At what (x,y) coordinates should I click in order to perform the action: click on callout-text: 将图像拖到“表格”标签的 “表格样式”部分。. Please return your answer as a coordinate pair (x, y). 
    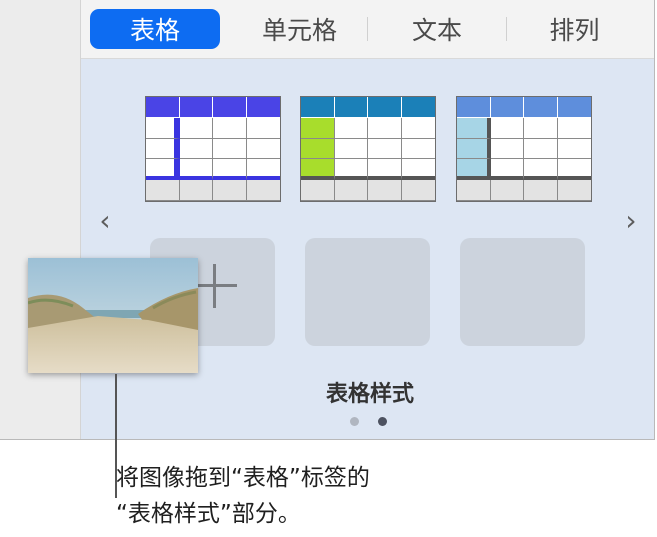
    Looking at the image, I should click on (326, 496).